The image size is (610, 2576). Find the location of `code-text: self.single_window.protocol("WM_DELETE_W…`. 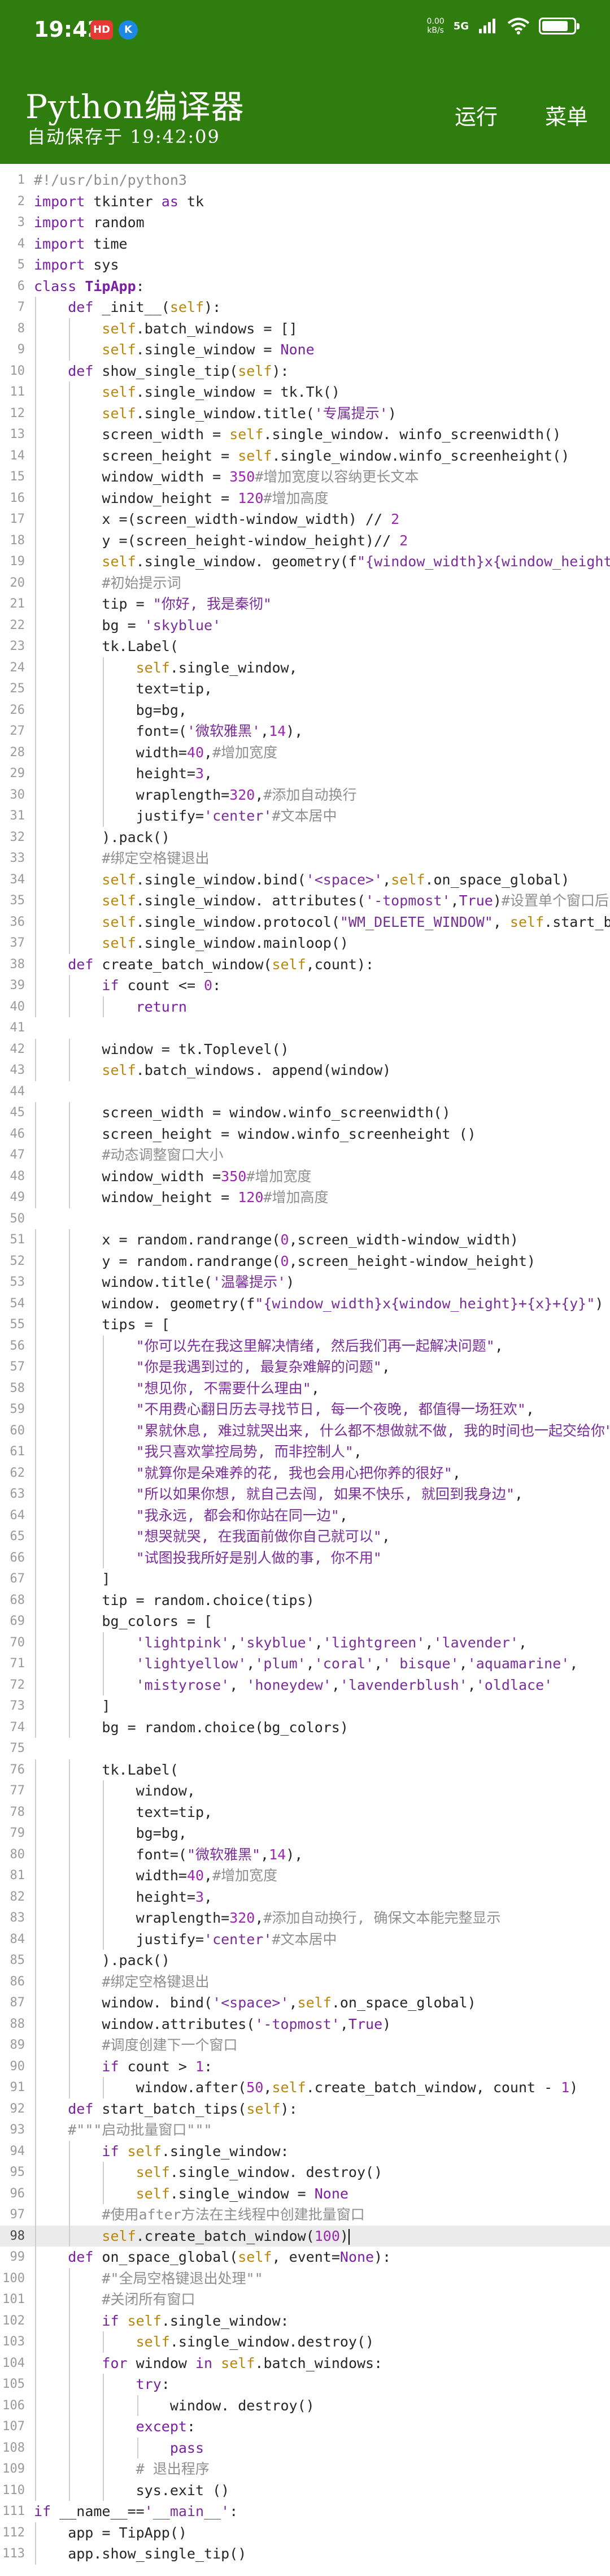

code-text: self.single_window.protocol("WM_DELETE_W… is located at coordinates (322, 922).